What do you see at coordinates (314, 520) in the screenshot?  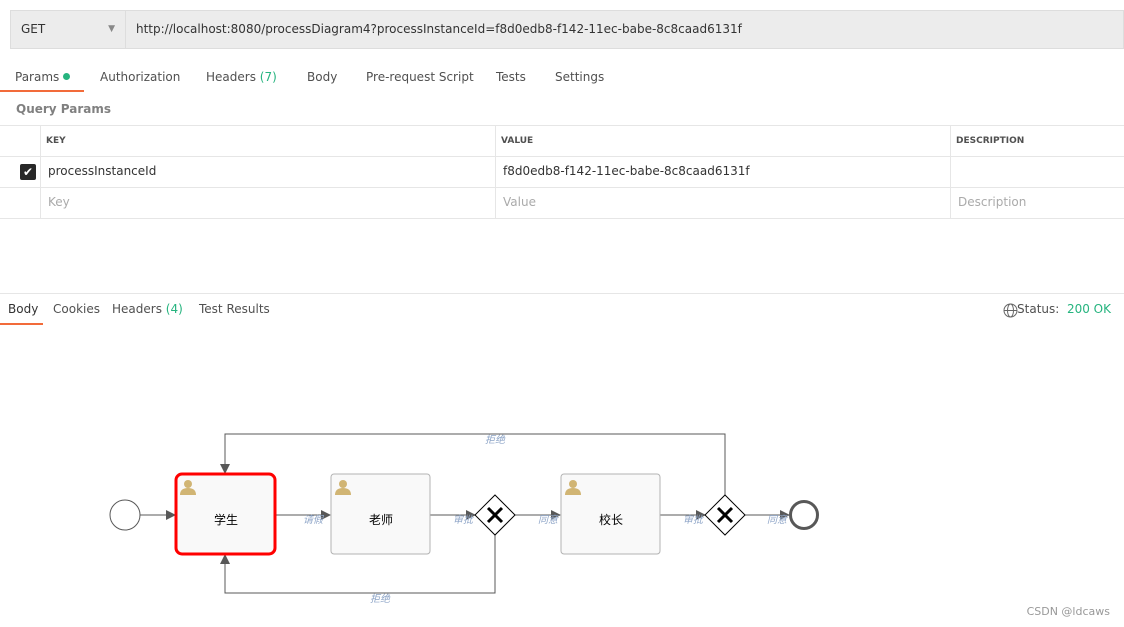 I see `flow-label: 请假` at bounding box center [314, 520].